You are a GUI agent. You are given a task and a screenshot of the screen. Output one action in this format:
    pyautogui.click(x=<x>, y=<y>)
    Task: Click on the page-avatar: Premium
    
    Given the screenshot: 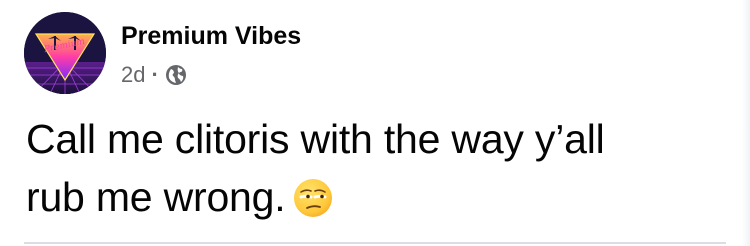 What is the action you would take?
    pyautogui.click(x=65, y=53)
    